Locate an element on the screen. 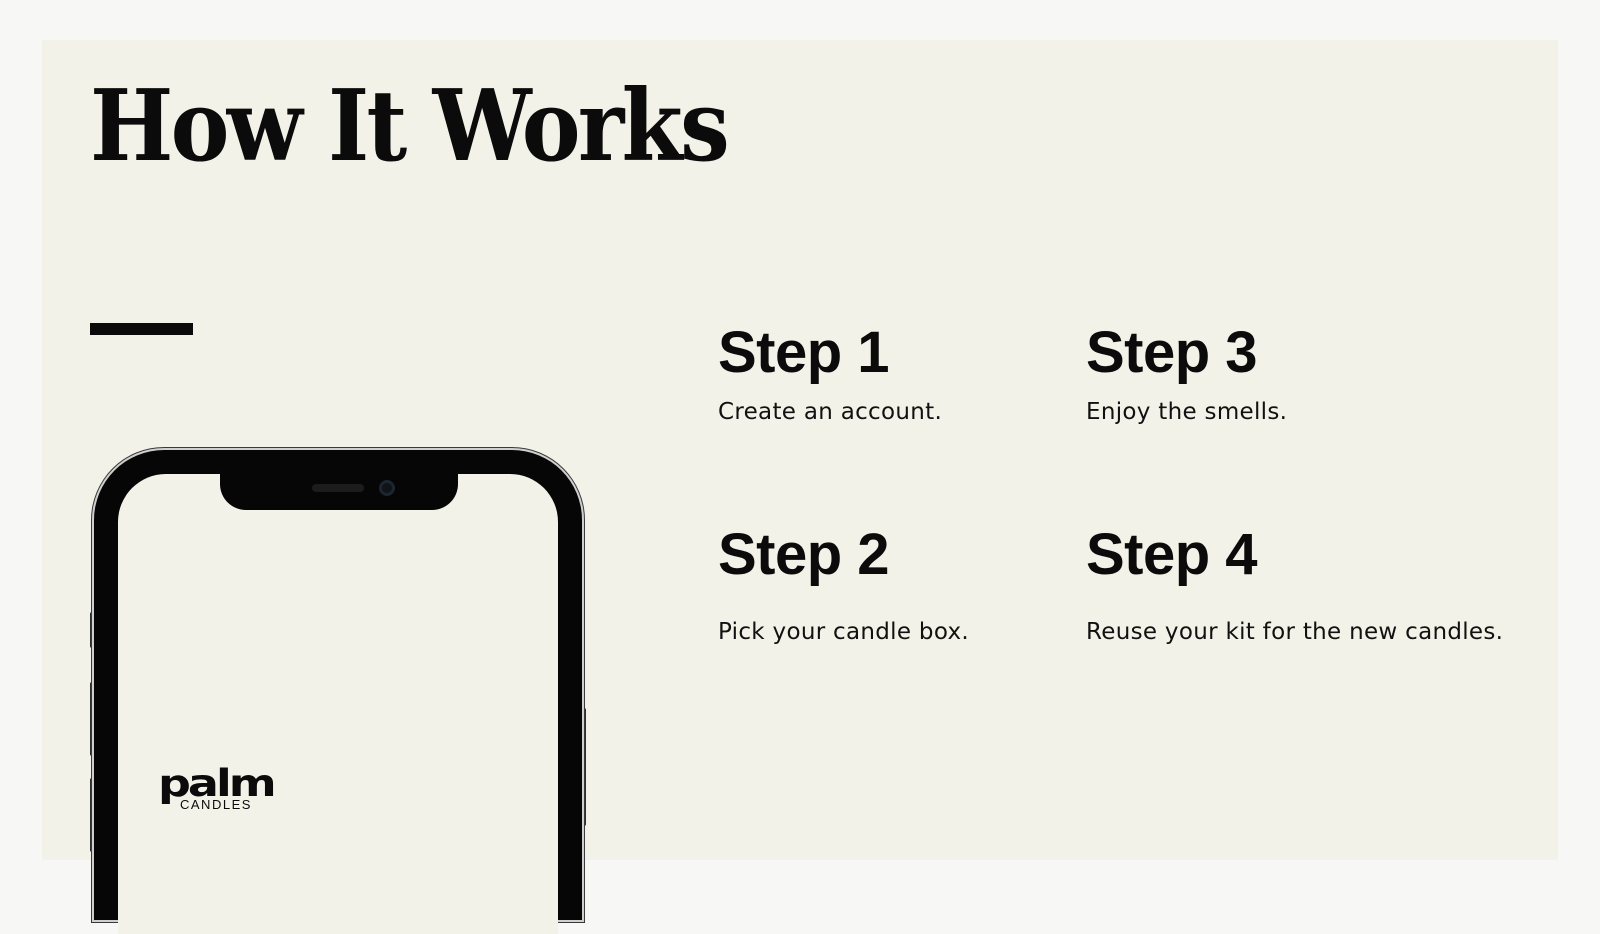 This screenshot has height=934, width=1600. step-3-heading: Step 3 is located at coordinates (1172, 352).